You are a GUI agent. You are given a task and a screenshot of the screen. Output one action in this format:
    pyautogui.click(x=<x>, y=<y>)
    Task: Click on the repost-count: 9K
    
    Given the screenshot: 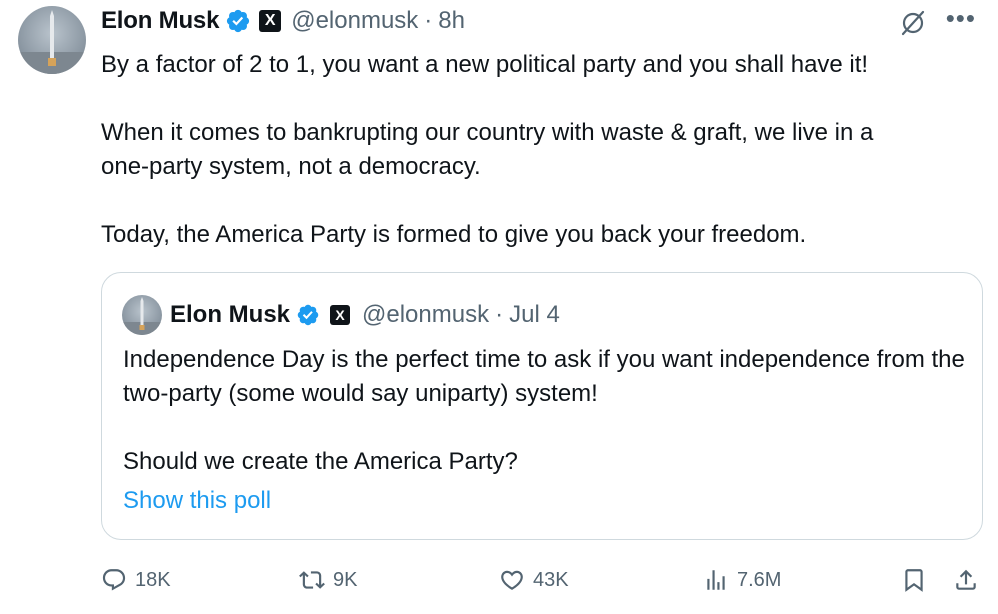 What is the action you would take?
    pyautogui.click(x=345, y=579)
    